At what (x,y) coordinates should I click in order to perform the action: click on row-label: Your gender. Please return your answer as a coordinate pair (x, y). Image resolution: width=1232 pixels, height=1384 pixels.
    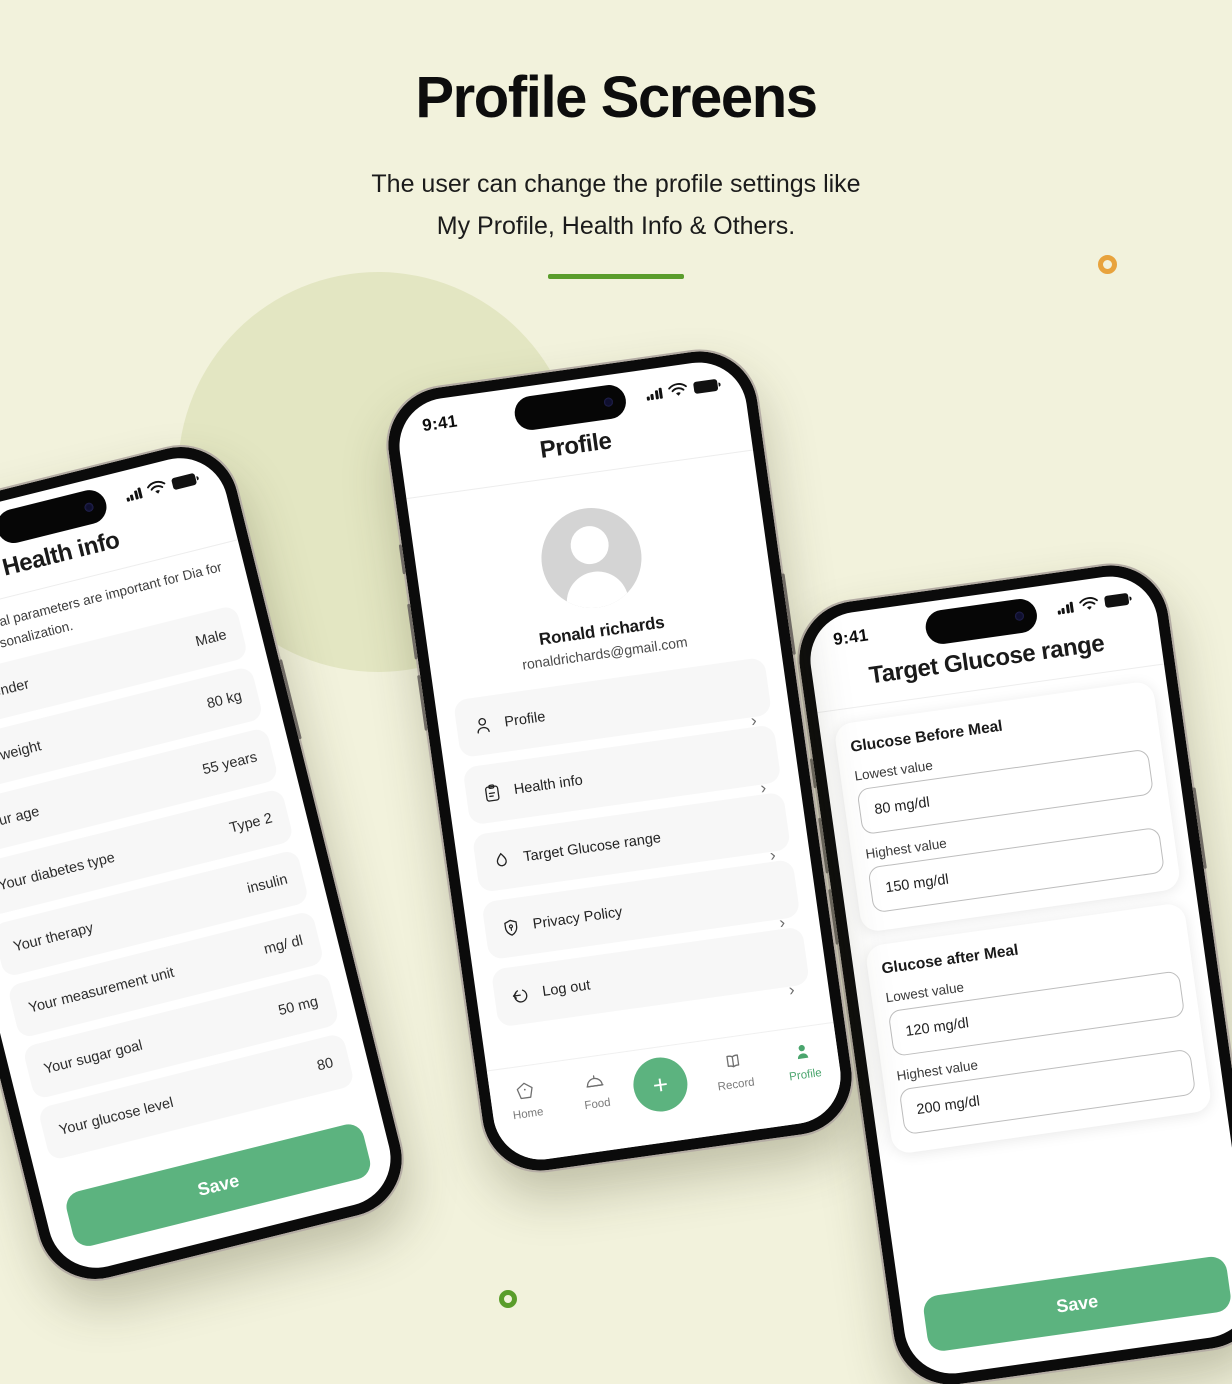
    Looking at the image, I should click on (15, 693).